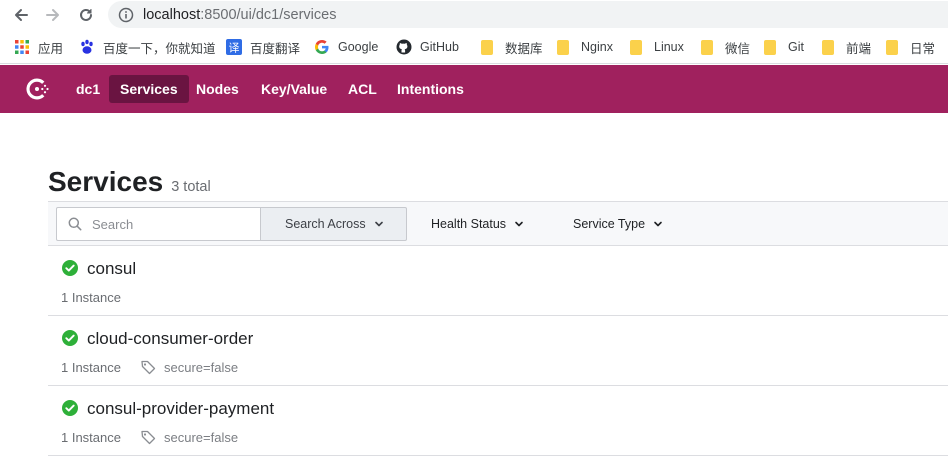 This screenshot has height=456, width=948. What do you see at coordinates (149, 89) in the screenshot?
I see `nav-services: Services` at bounding box center [149, 89].